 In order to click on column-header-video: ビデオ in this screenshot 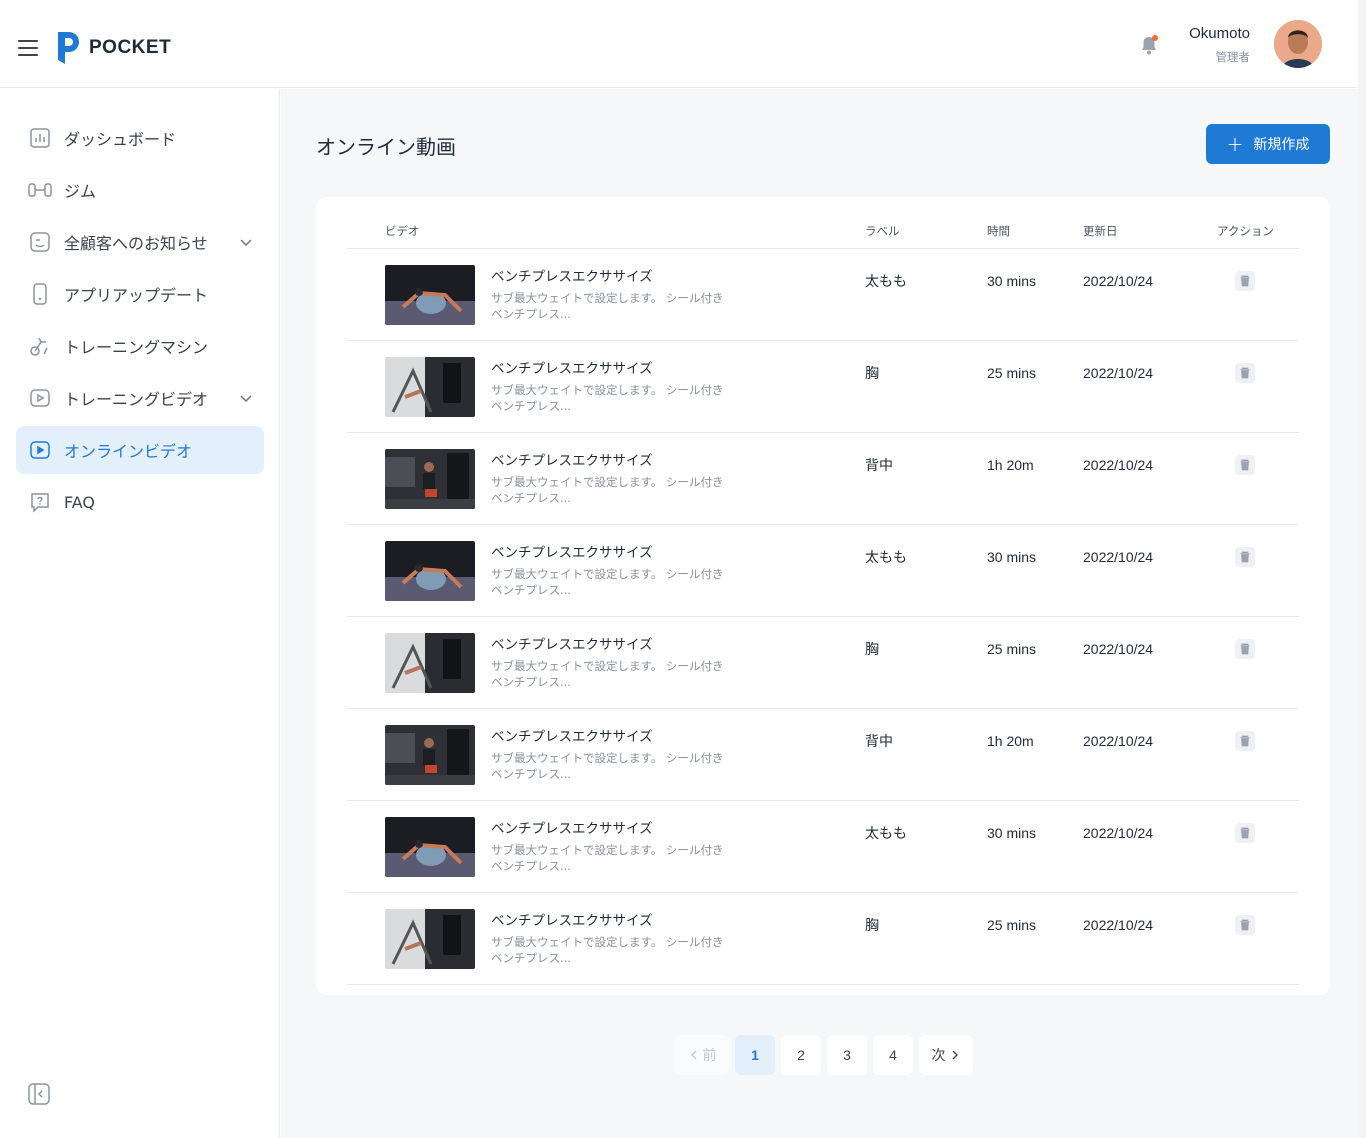, I will do `click(402, 231)`.